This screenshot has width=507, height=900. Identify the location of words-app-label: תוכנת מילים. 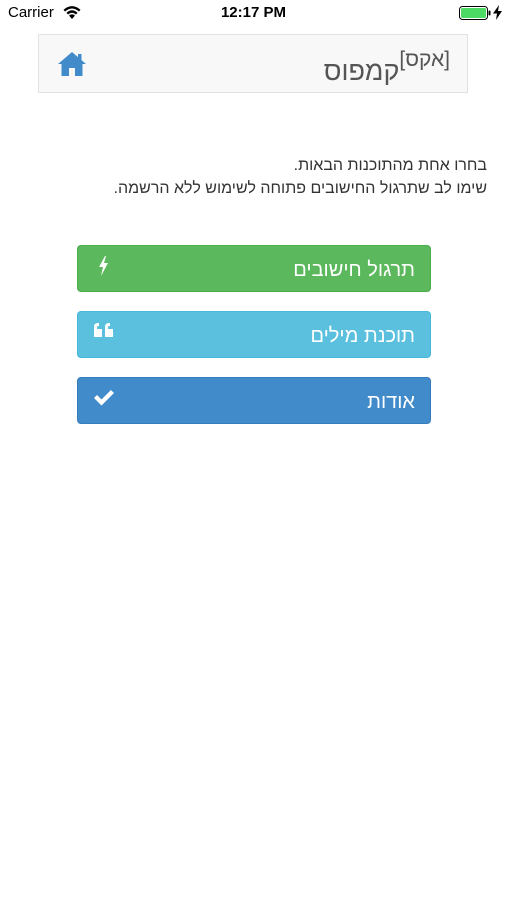
(362, 336).